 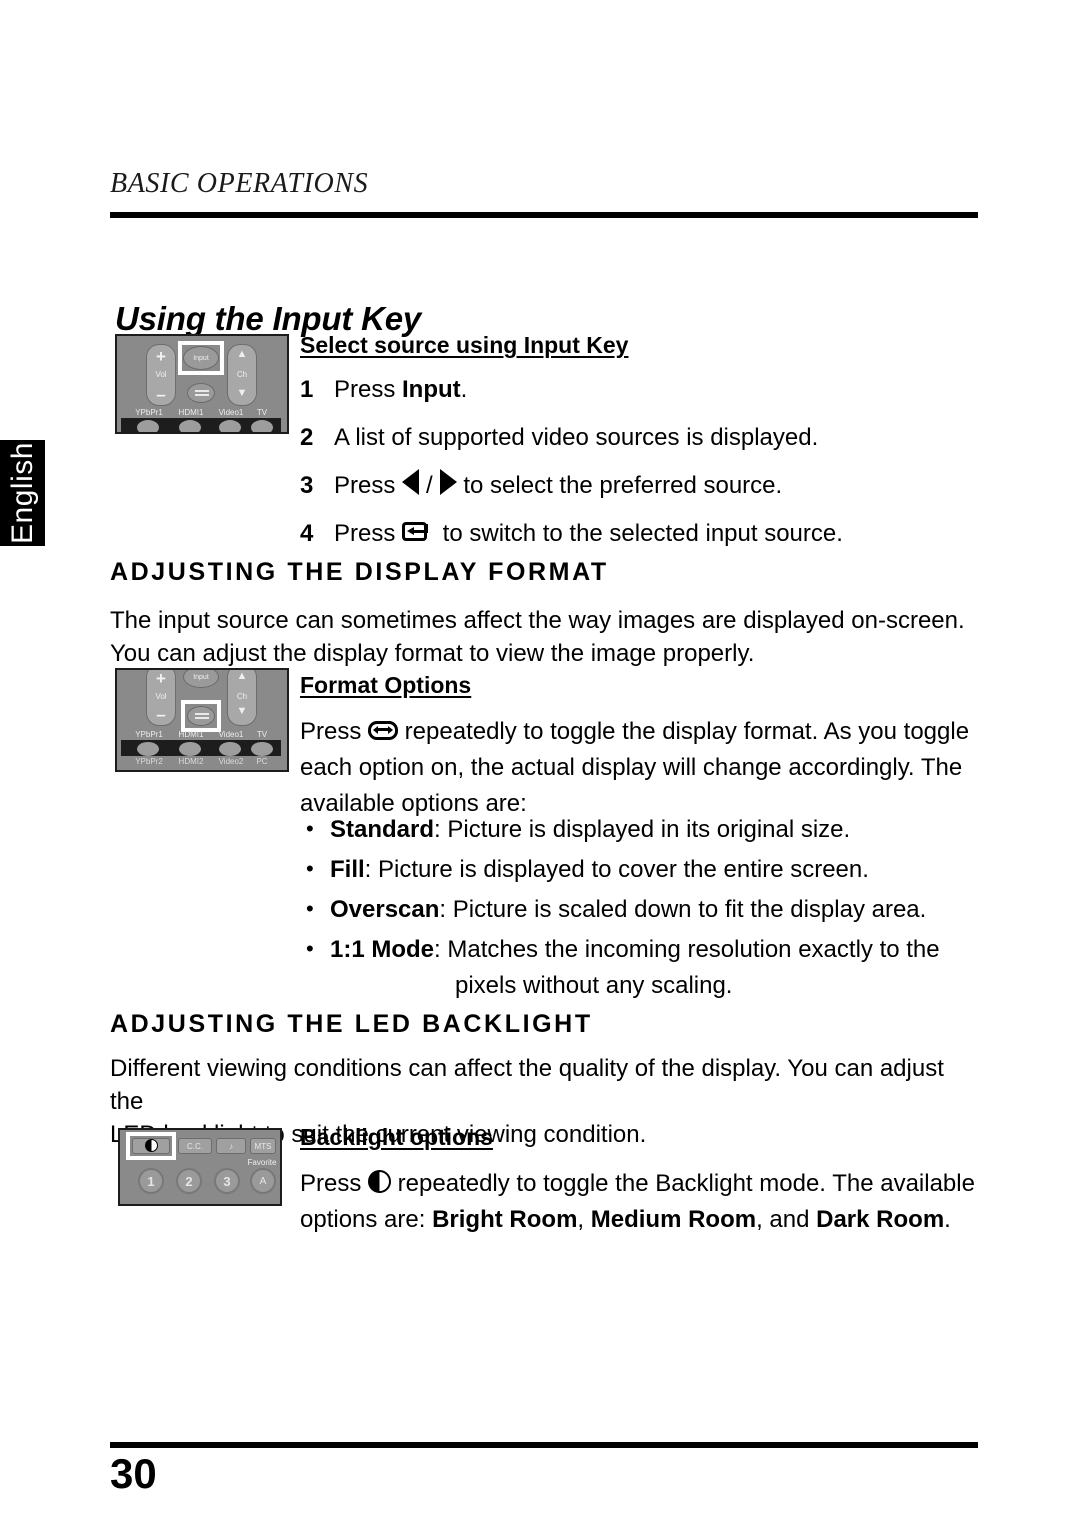 What do you see at coordinates (239, 183) in the screenshot?
I see `running-head: BASIC OPERATIONS` at bounding box center [239, 183].